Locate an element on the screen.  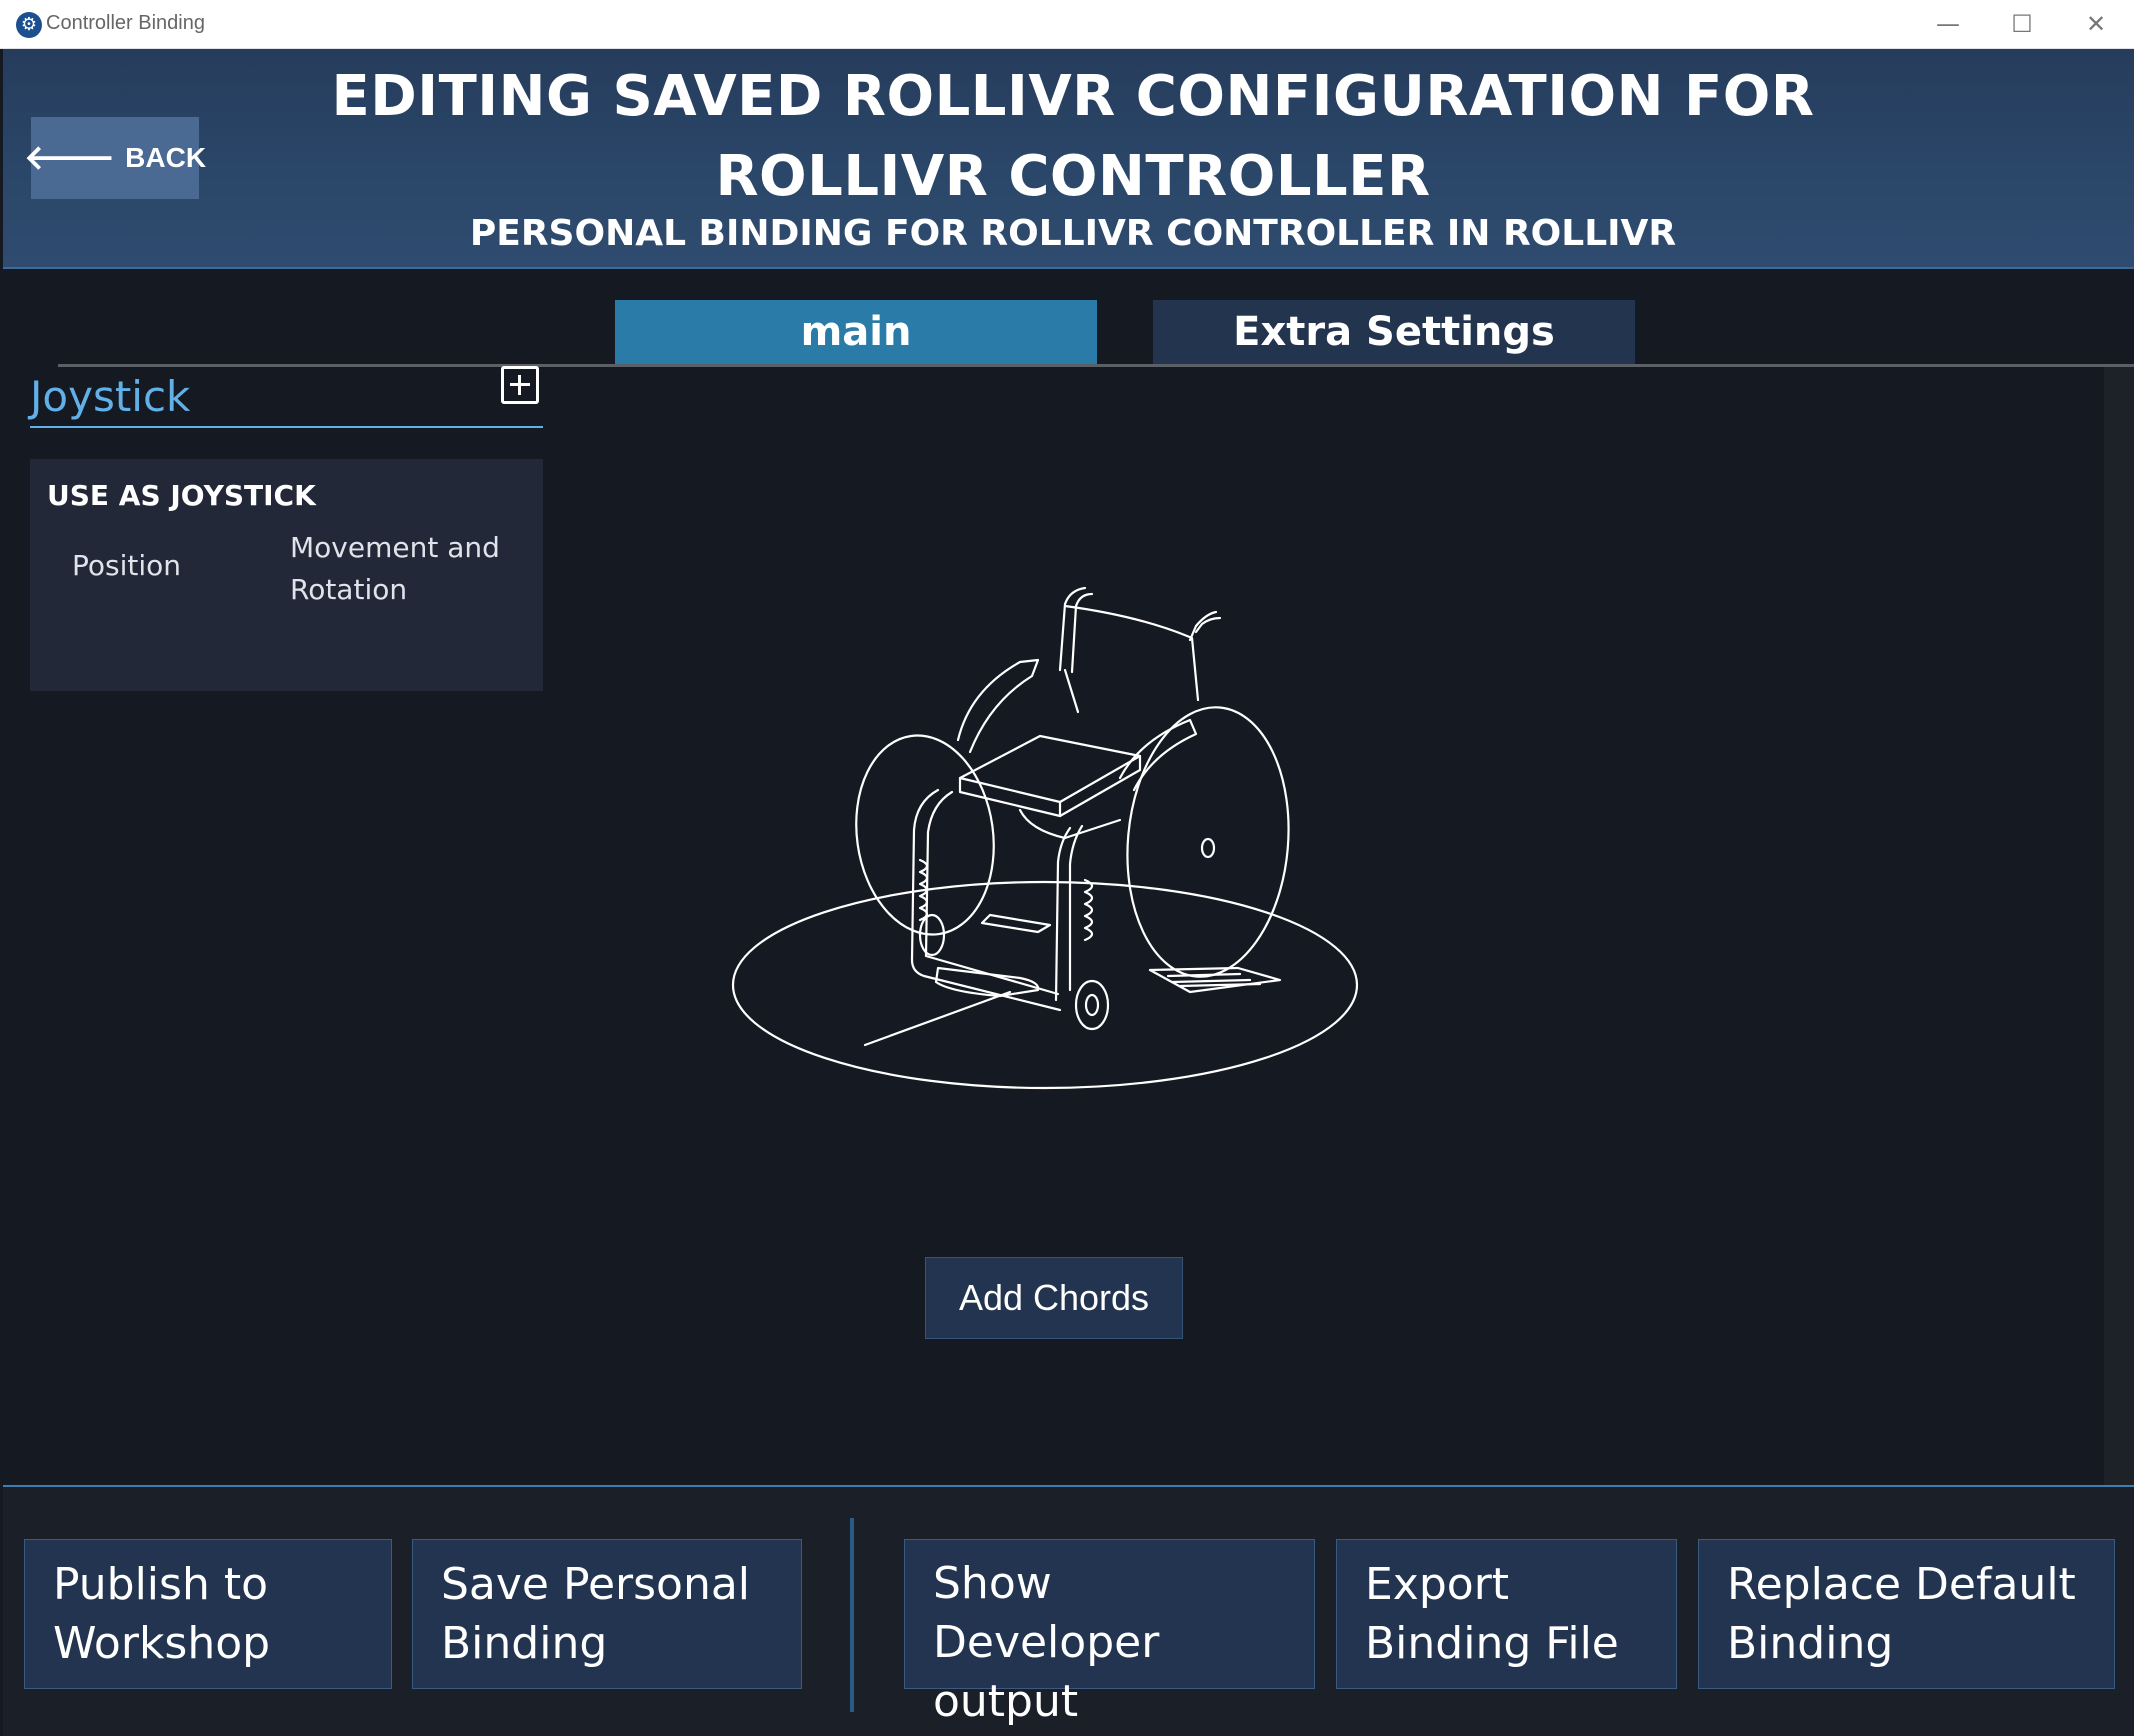
back-label: BACK is located at coordinates (166, 157).